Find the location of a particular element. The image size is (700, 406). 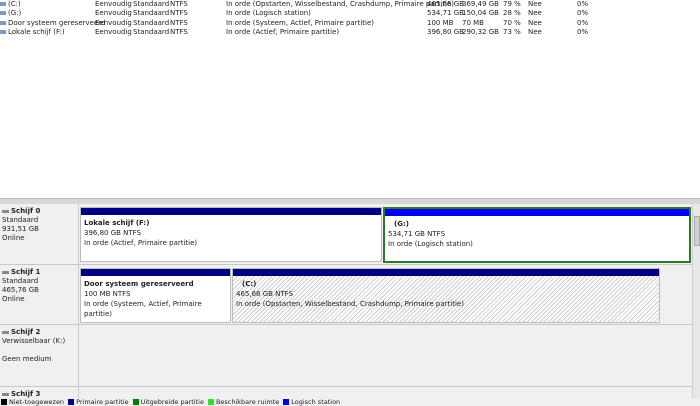

volume-cell: 100 MB is located at coordinates (440, 23).